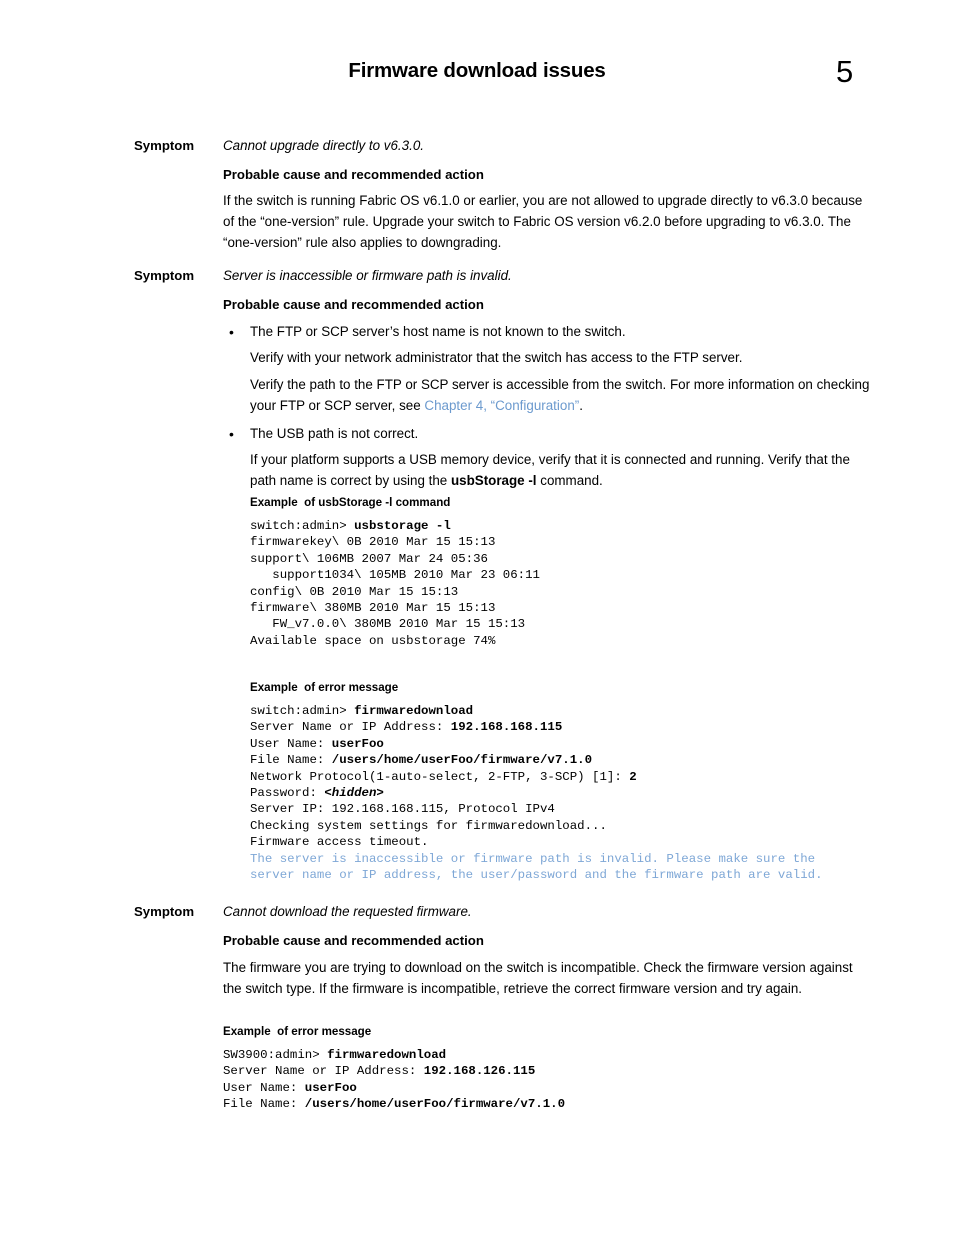  Describe the element at coordinates (317, 793) in the screenshot. I see `terminal-line: Password: <hidden>` at that location.